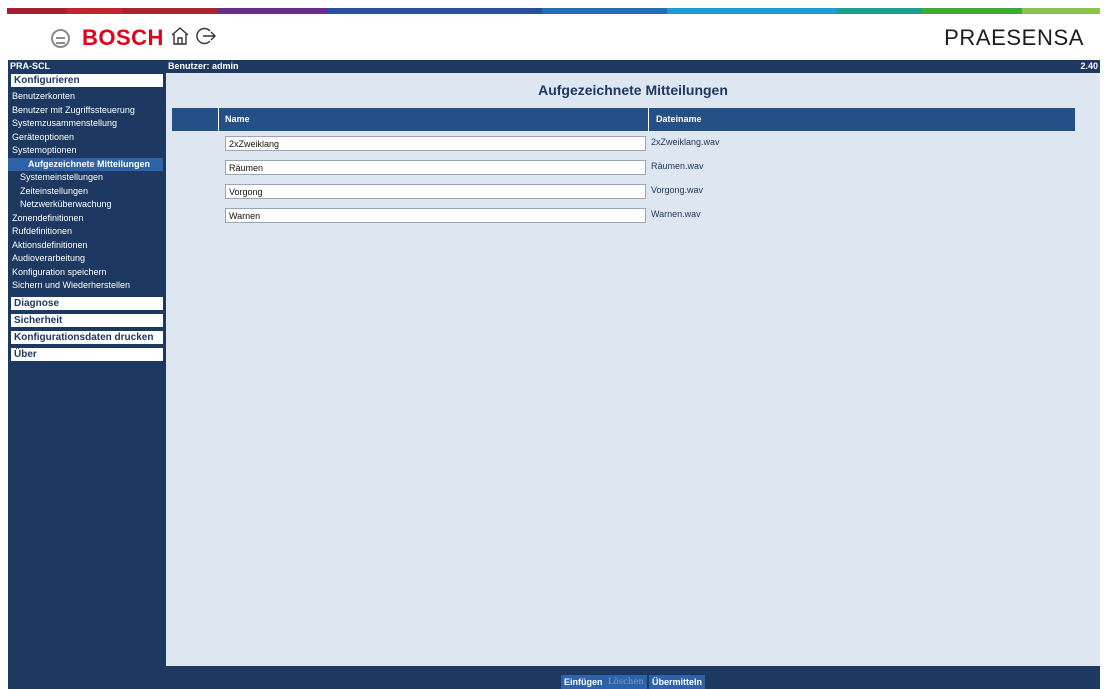 This screenshot has height=689, width=1108. I want to click on sidebar-item-audio-processing: Audioverarbeitung, so click(87, 259).